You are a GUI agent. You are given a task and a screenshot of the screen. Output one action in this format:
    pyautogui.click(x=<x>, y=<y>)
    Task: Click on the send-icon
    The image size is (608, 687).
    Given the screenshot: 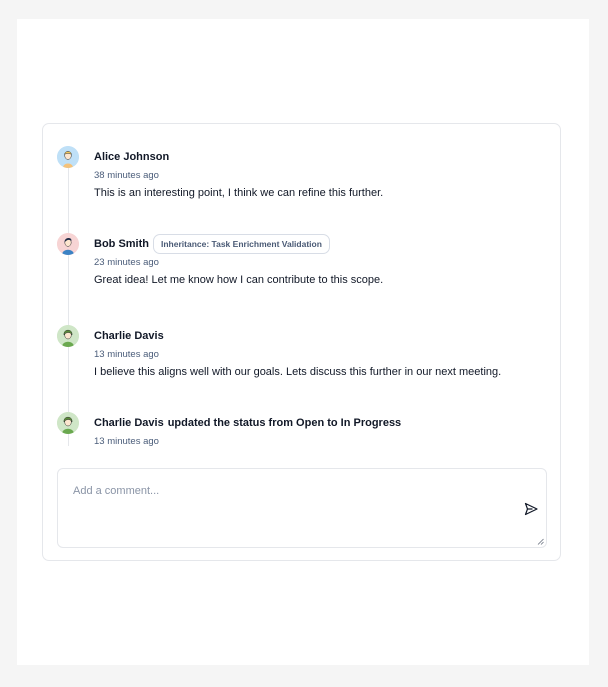 What is the action you would take?
    pyautogui.click(x=531, y=509)
    